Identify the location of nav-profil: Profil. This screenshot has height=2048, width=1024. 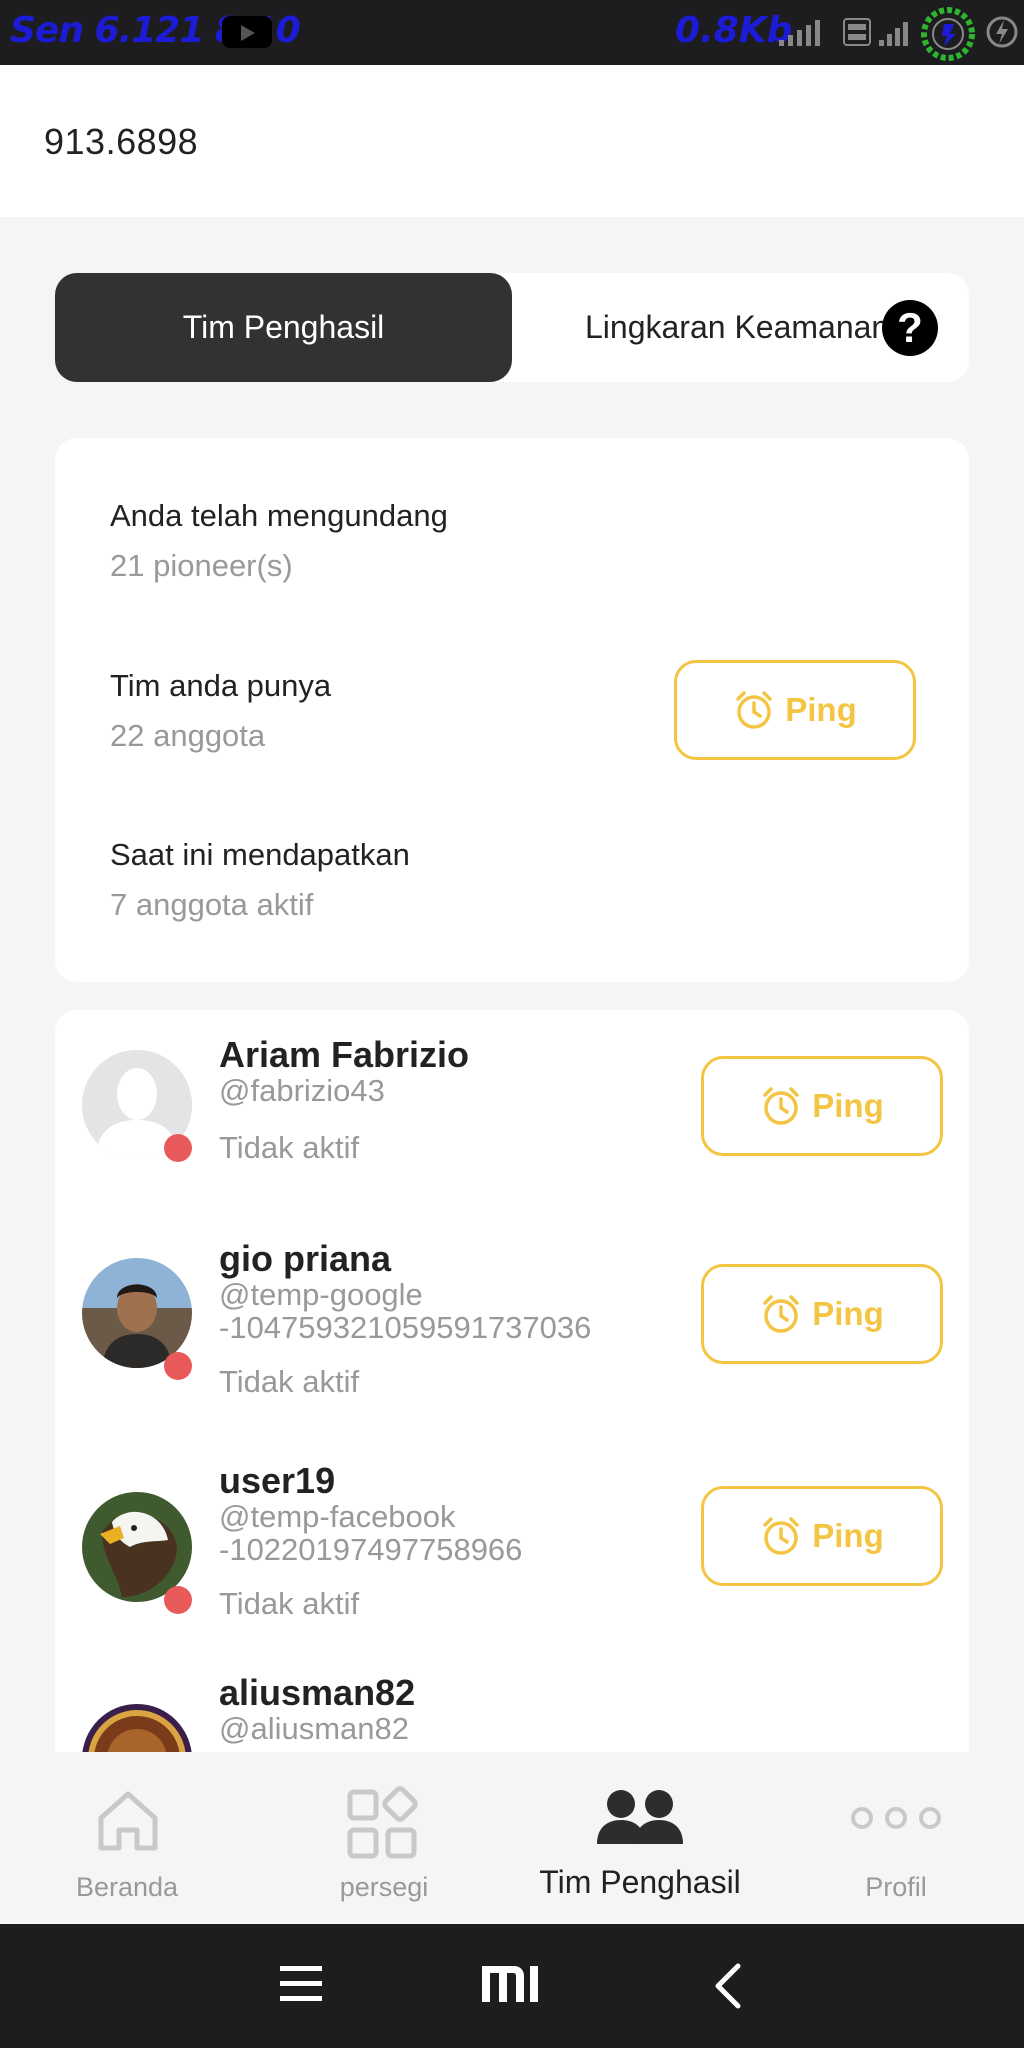
(896, 1838).